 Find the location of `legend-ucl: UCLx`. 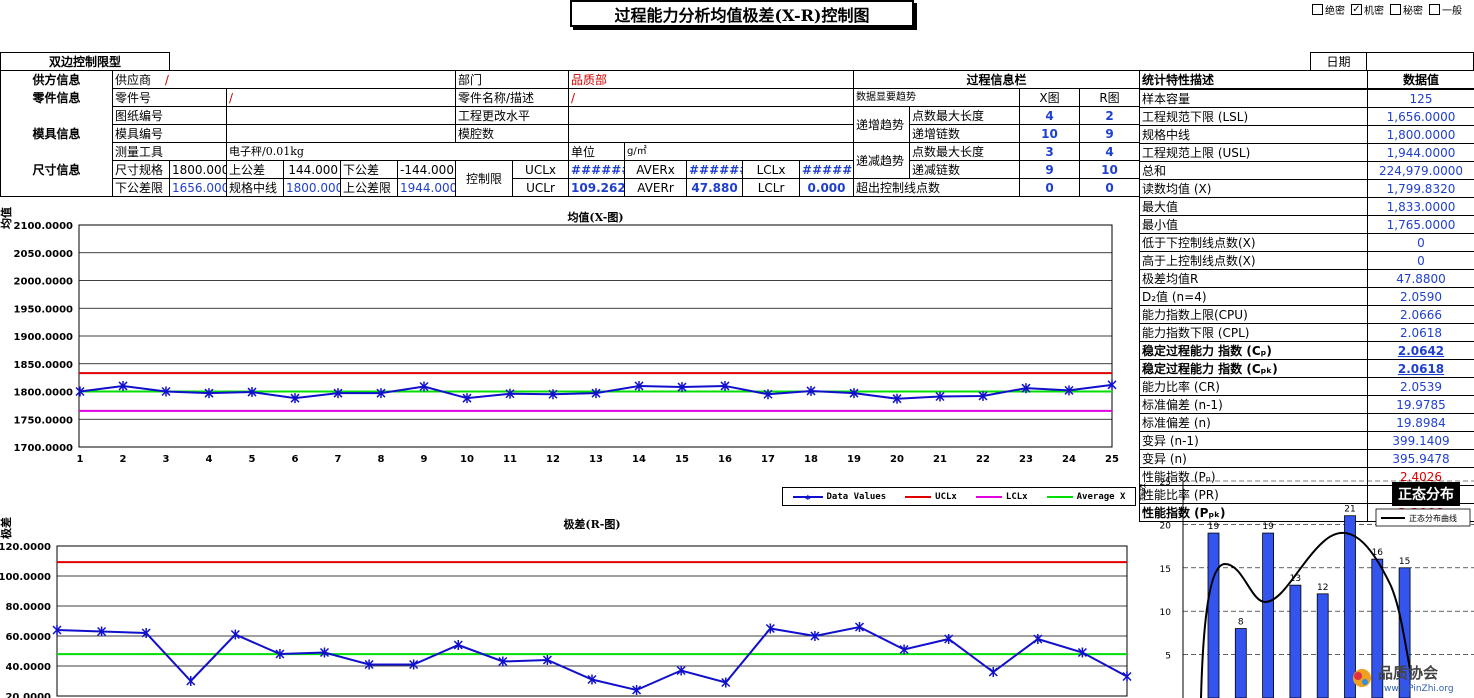

legend-ucl: UCLx is located at coordinates (931, 497).